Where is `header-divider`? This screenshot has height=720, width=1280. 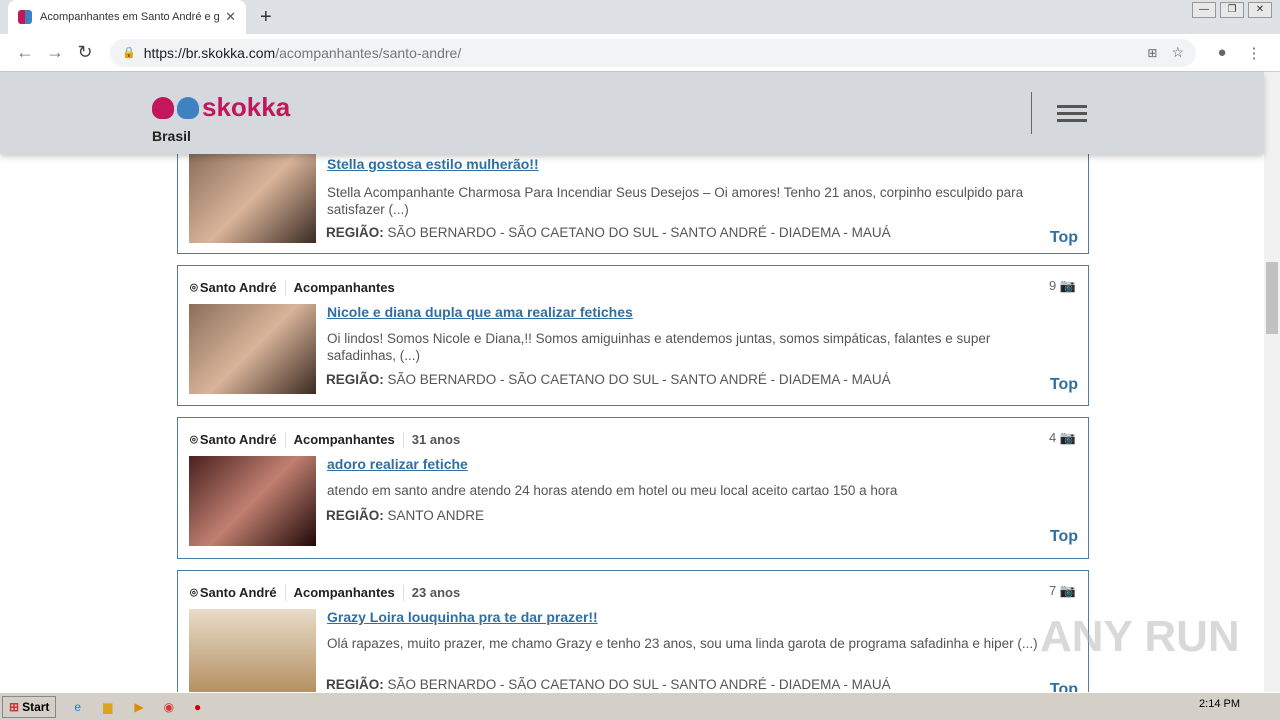
header-divider is located at coordinates (1031, 113).